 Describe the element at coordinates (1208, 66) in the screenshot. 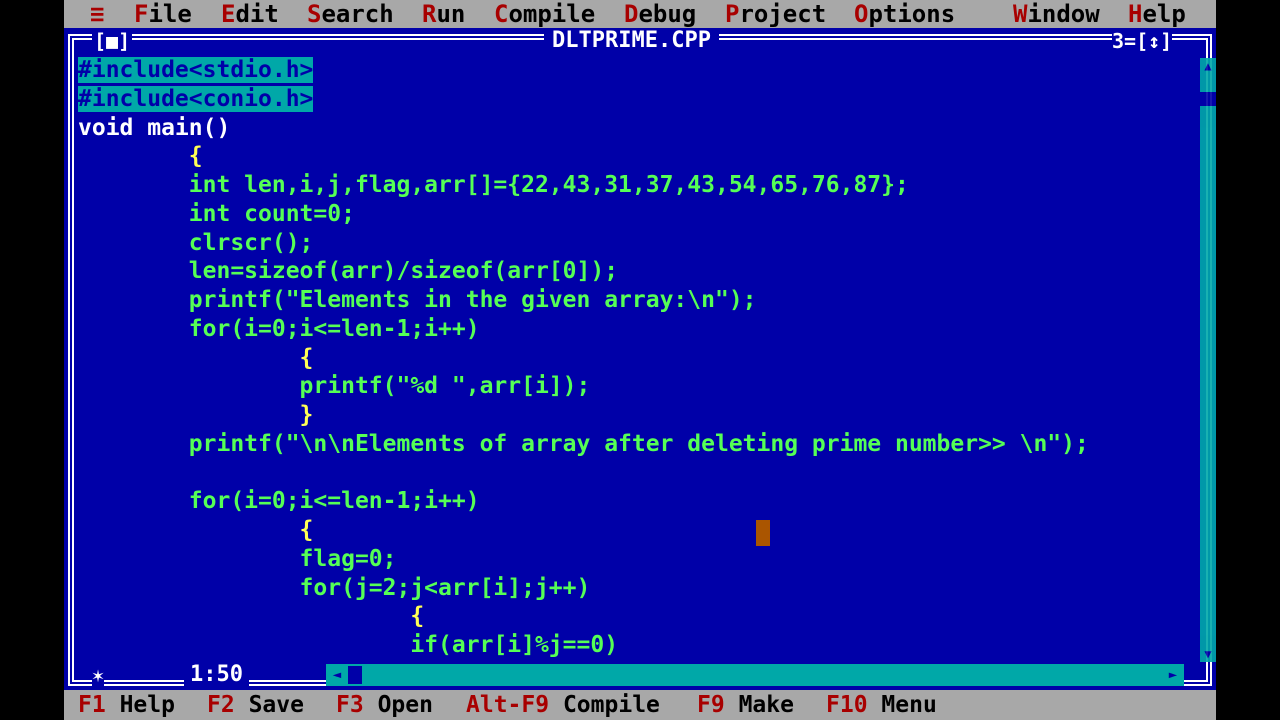

I see `scroll-up-icon: ▲` at that location.